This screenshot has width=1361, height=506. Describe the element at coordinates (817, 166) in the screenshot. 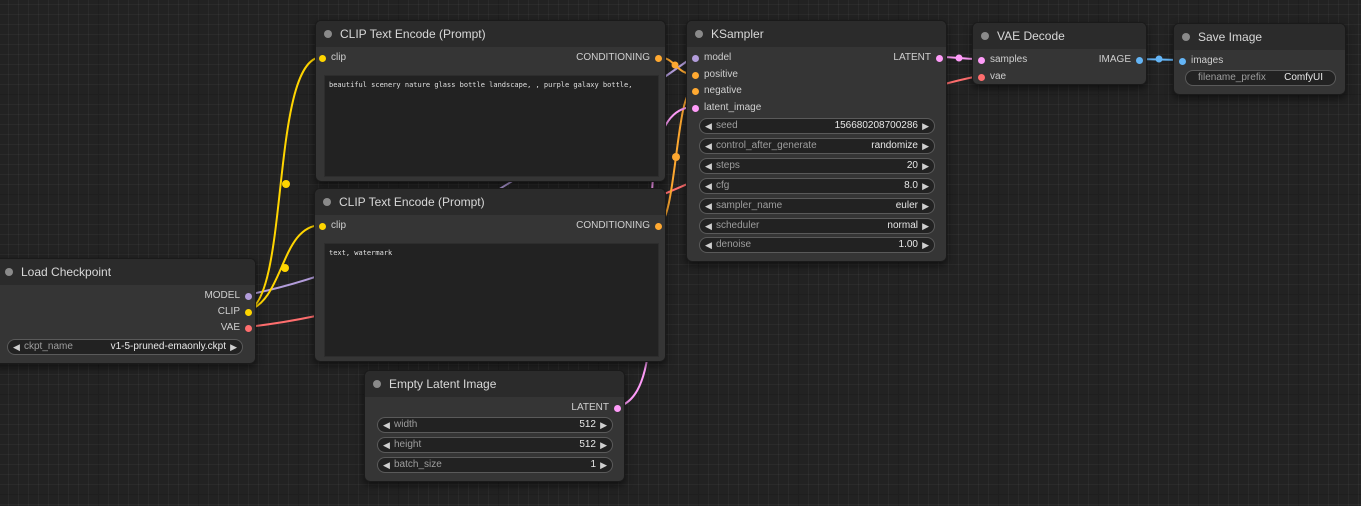

I see `steps-widget: ◀ steps 20 ▶` at that location.